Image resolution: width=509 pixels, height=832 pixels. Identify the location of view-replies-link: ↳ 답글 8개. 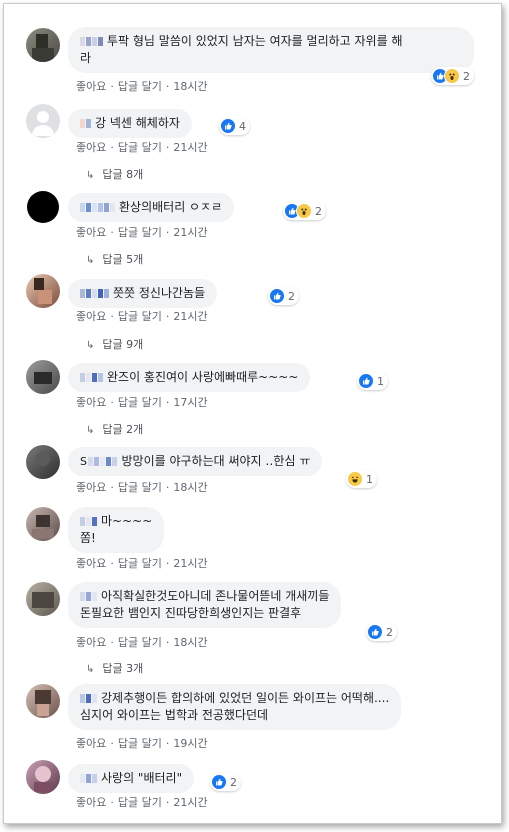
(114, 174).